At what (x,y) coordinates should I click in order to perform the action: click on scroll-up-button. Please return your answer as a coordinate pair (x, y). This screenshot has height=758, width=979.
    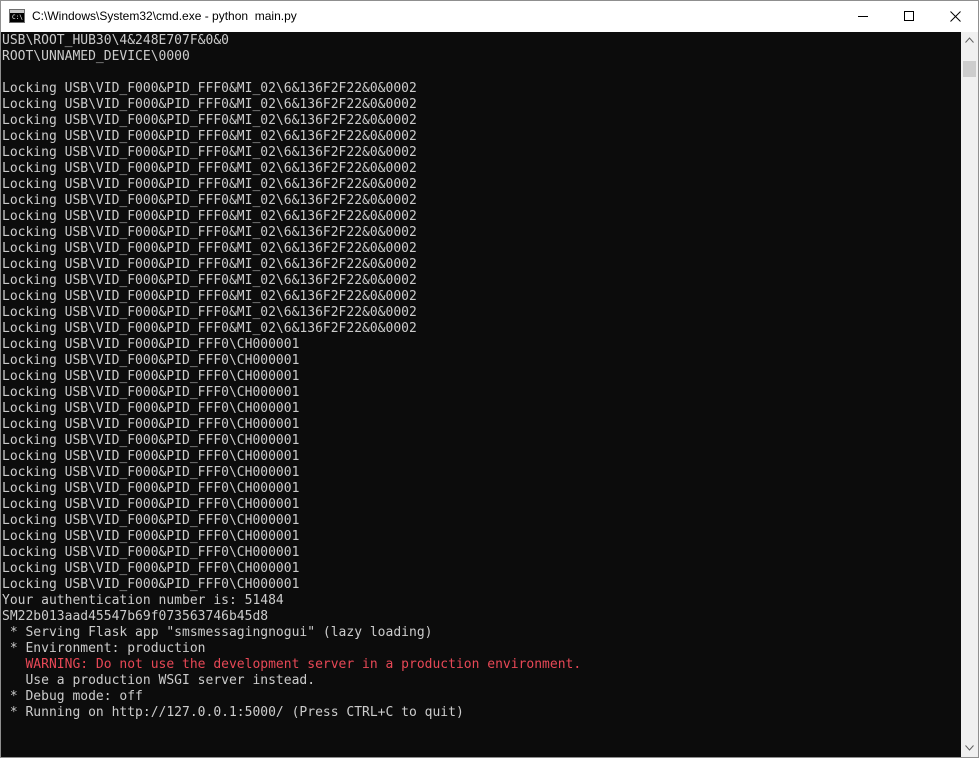
    Looking at the image, I should click on (969, 40).